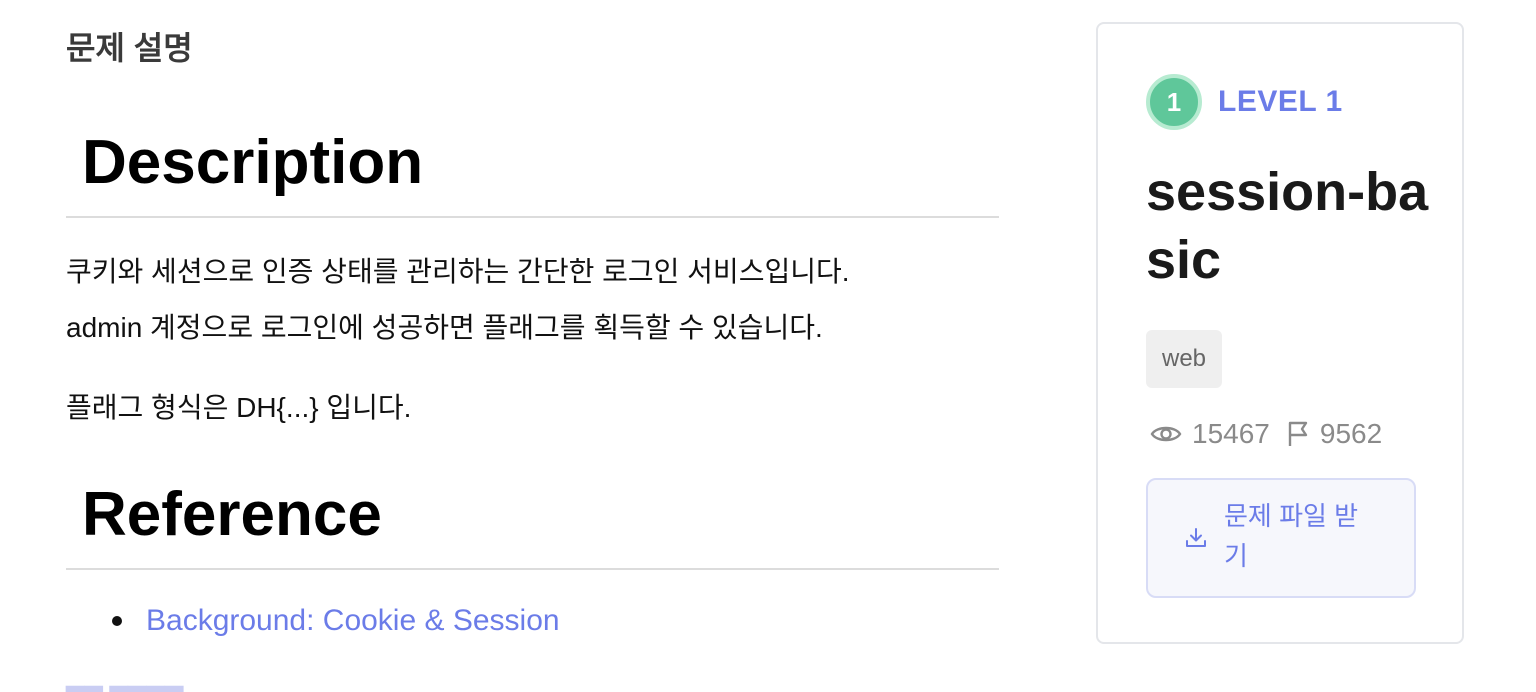 This screenshot has width=1536, height=692. What do you see at coordinates (1351, 433) in the screenshot?
I see `solve-count: 9562` at bounding box center [1351, 433].